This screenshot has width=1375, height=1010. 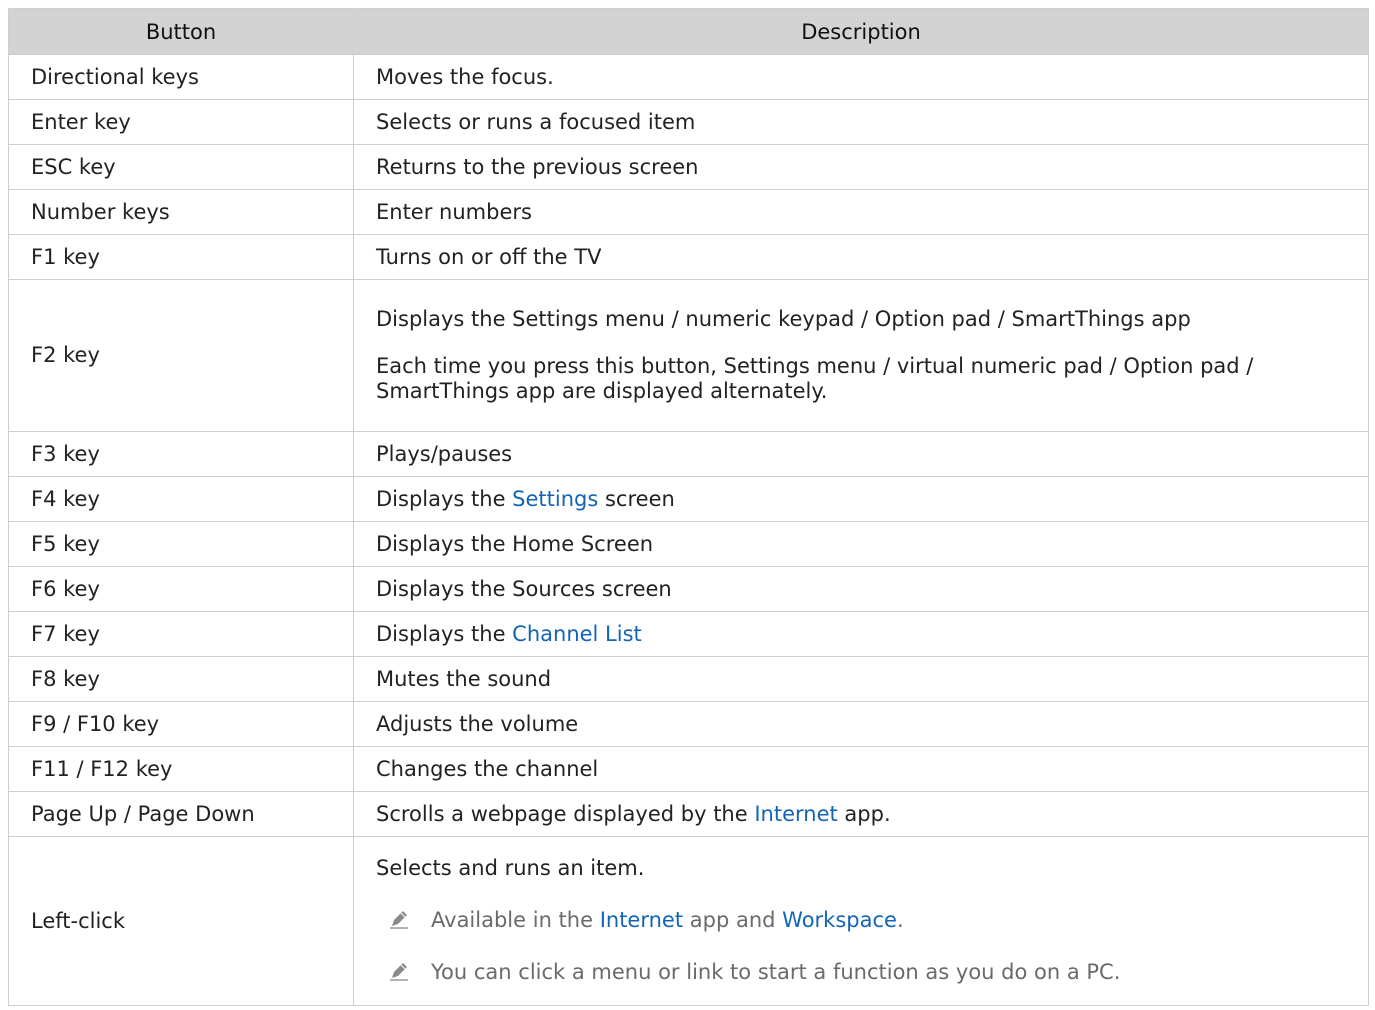 I want to click on table-row: F7 key Displays the Channel List, so click(x=688, y=634).